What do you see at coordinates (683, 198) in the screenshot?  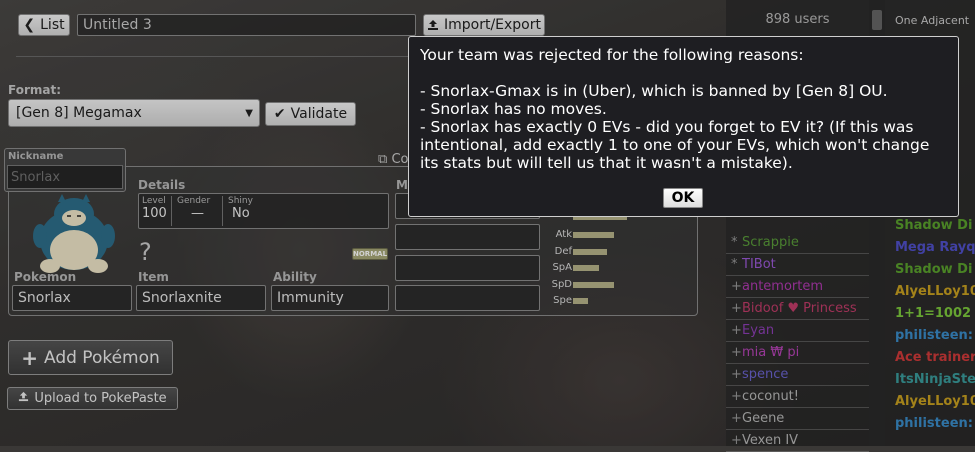 I see `ok-button: OK` at bounding box center [683, 198].